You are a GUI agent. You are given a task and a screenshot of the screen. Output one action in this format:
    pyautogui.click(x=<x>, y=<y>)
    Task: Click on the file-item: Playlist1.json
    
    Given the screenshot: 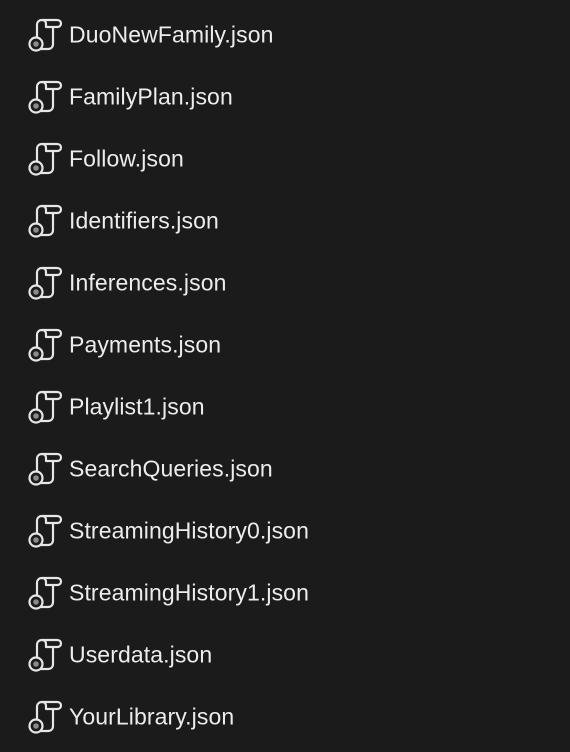 What is the action you would take?
    pyautogui.click(x=280, y=407)
    